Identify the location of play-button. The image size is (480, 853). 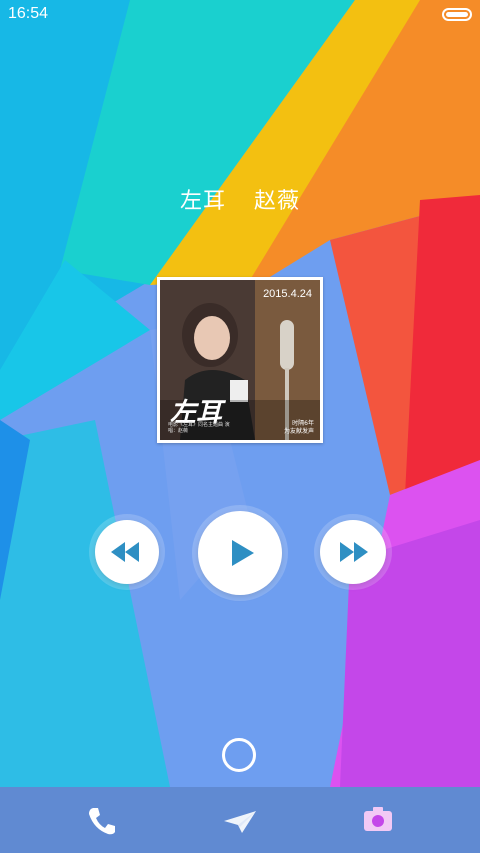
(240, 553).